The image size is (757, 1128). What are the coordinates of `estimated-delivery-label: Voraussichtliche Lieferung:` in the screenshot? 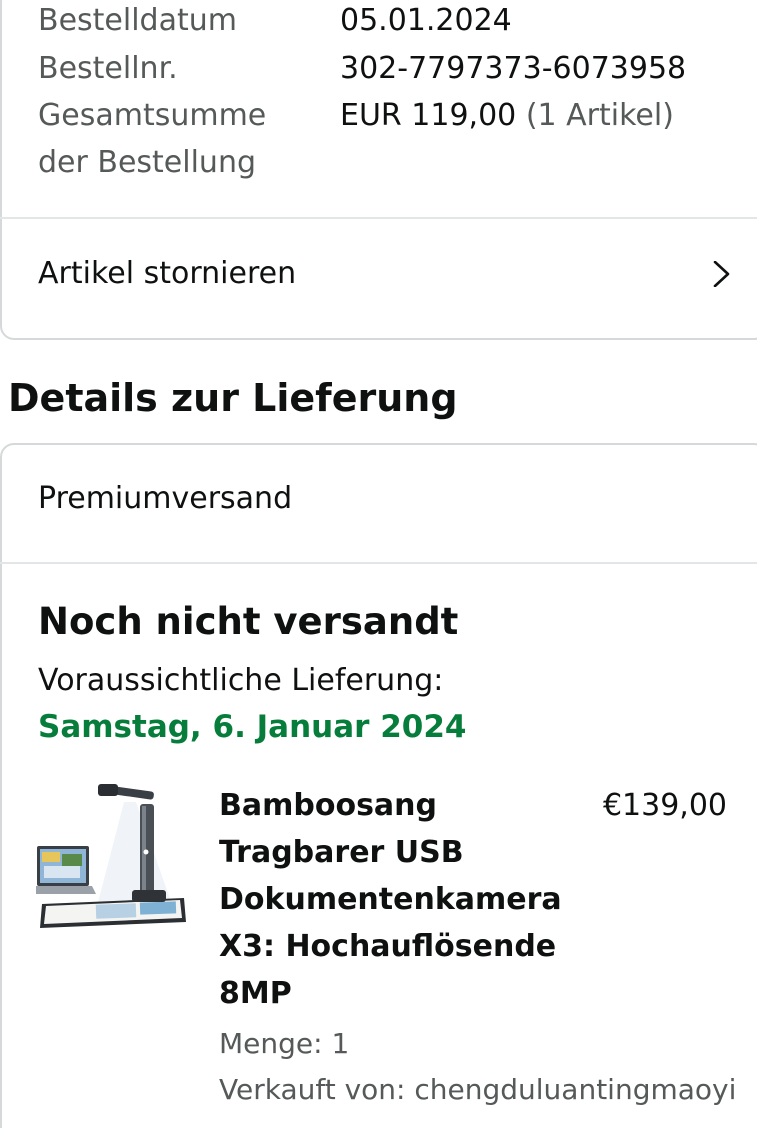 It's located at (241, 680).